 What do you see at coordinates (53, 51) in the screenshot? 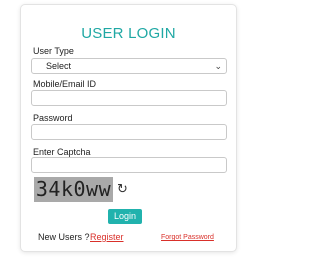
I see `user-type-label: User Type` at bounding box center [53, 51].